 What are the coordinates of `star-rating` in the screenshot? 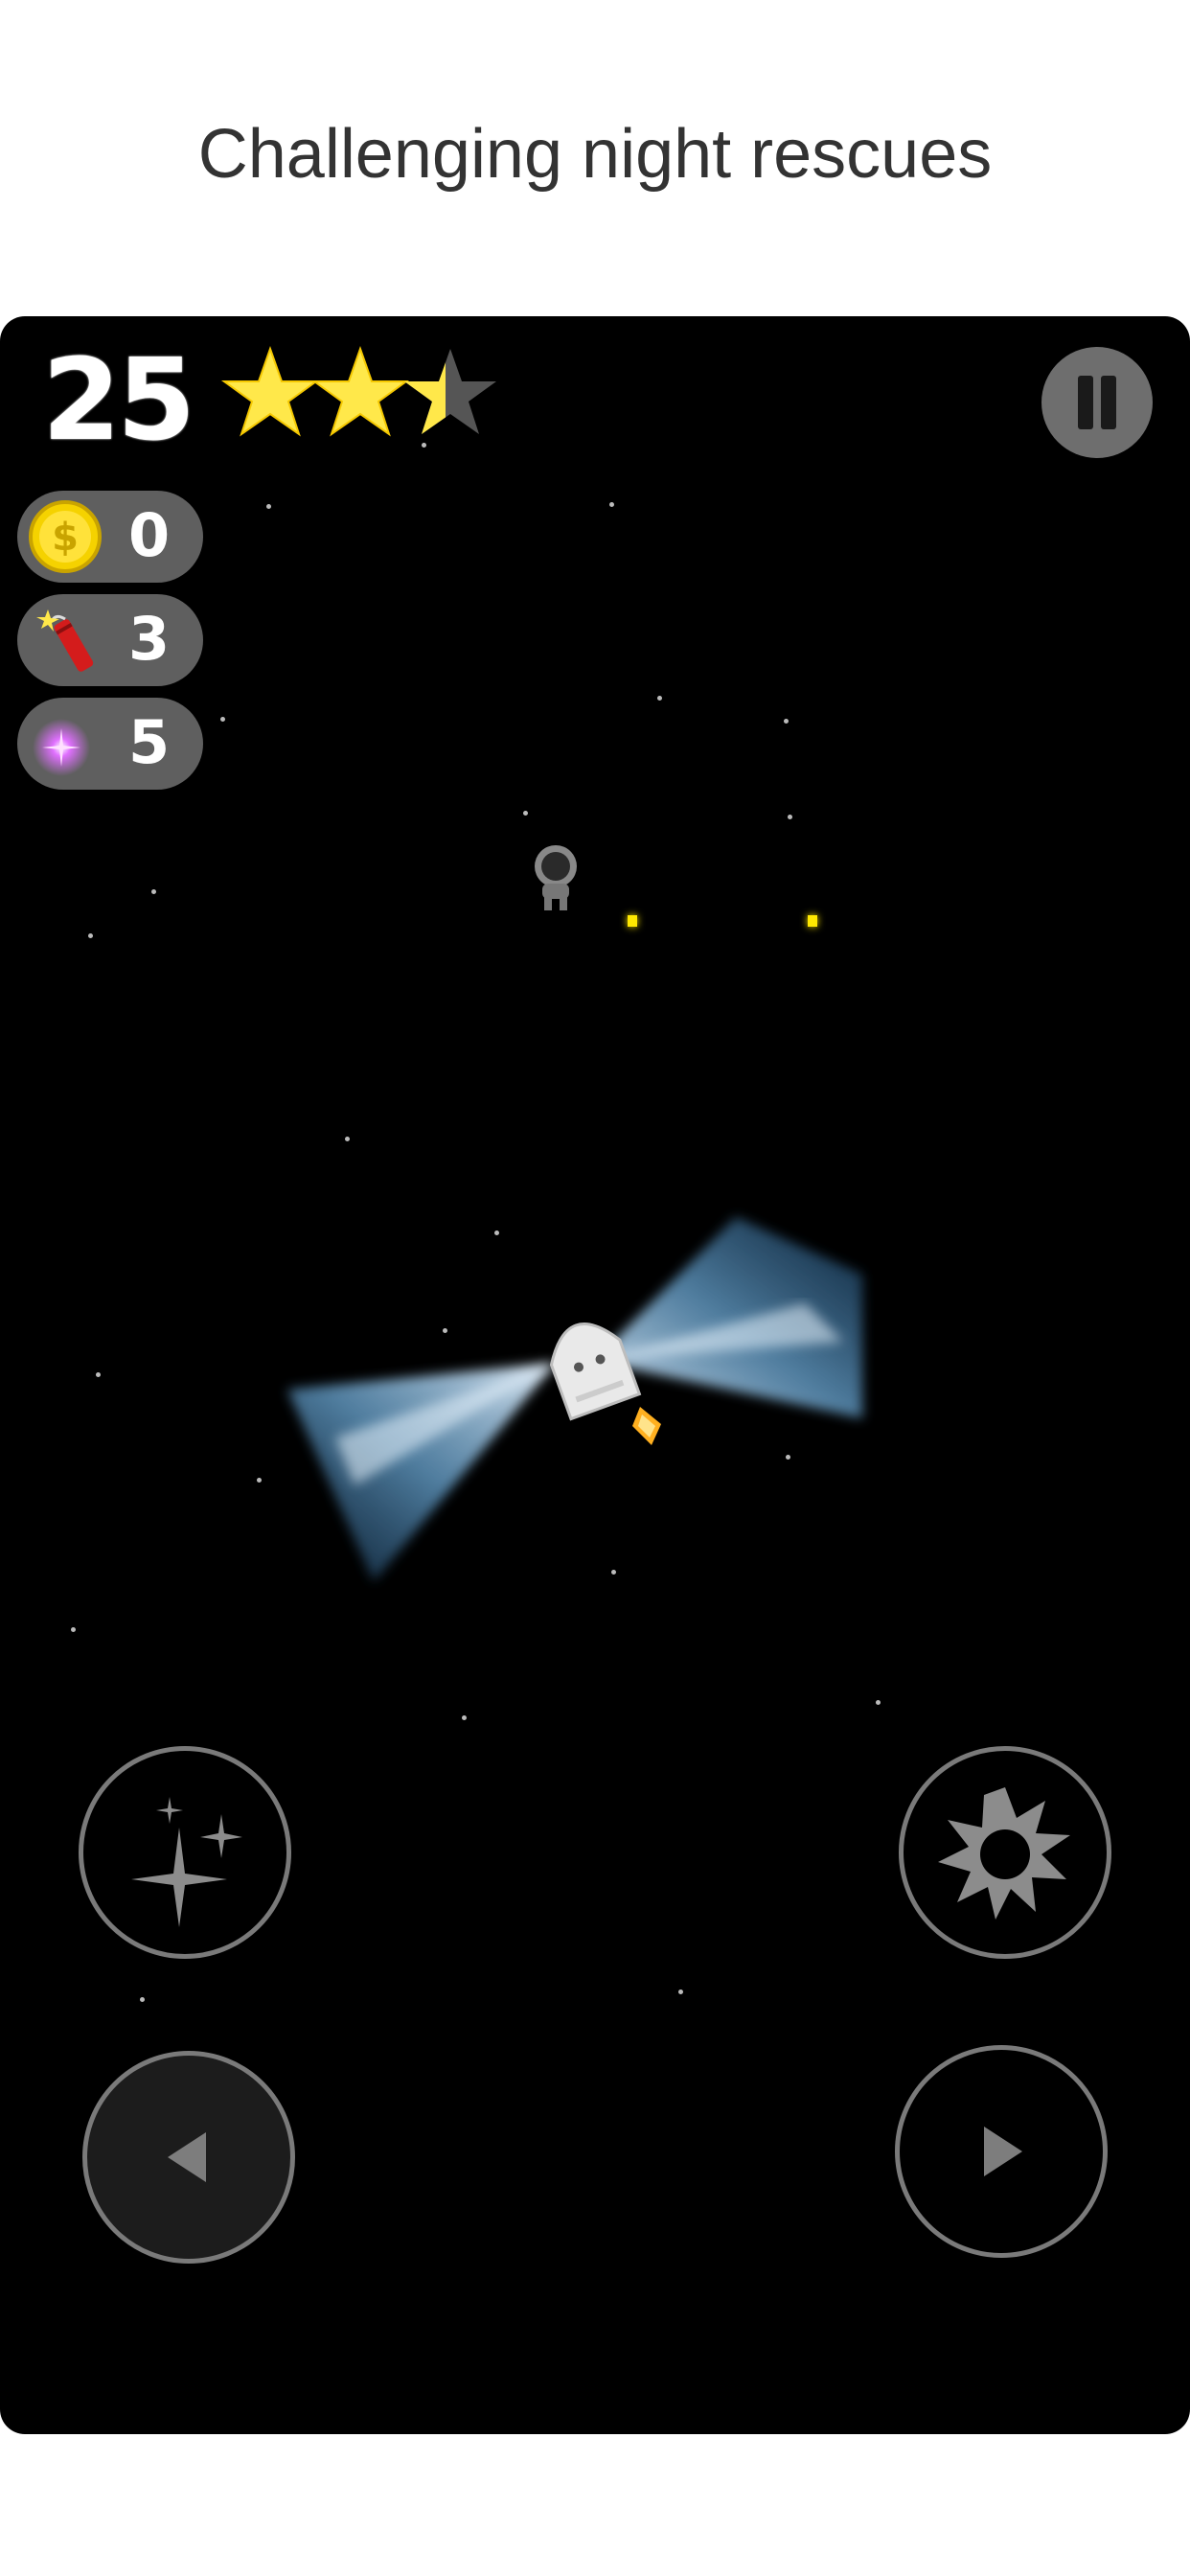 It's located at (358, 391).